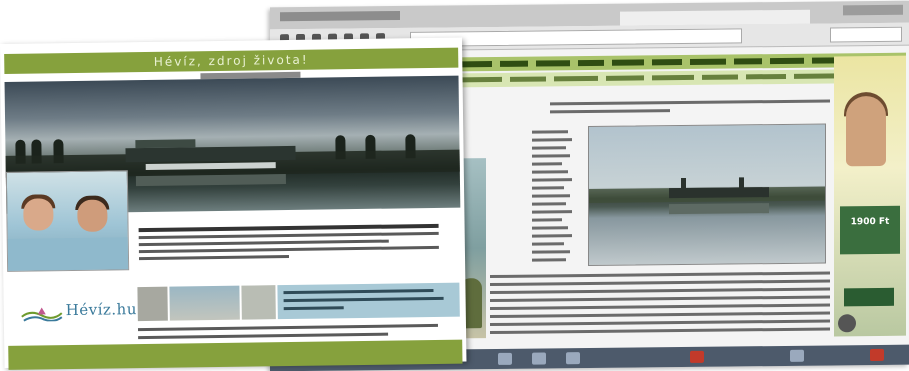  I want to click on intro-heading-line, so click(288, 228).